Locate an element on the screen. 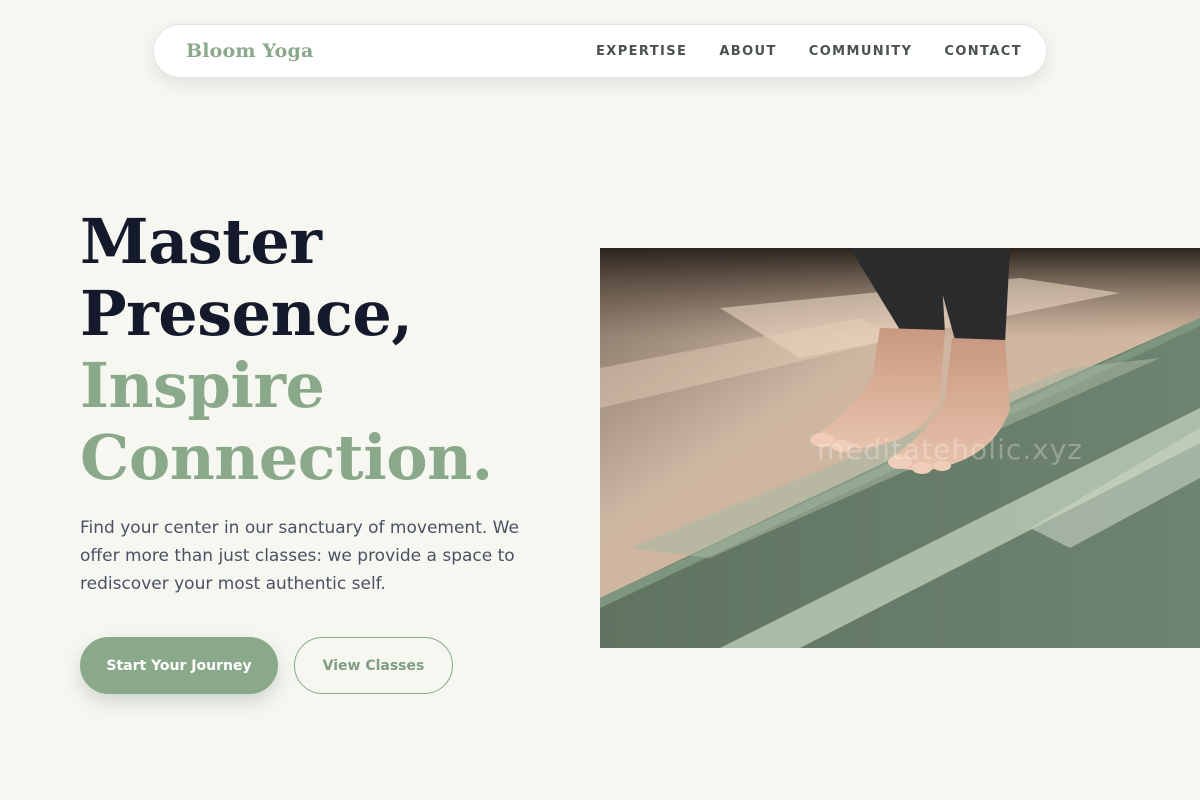 The width and height of the screenshot is (1200, 800). nav-link-contact: CONTACT is located at coordinates (983, 51).